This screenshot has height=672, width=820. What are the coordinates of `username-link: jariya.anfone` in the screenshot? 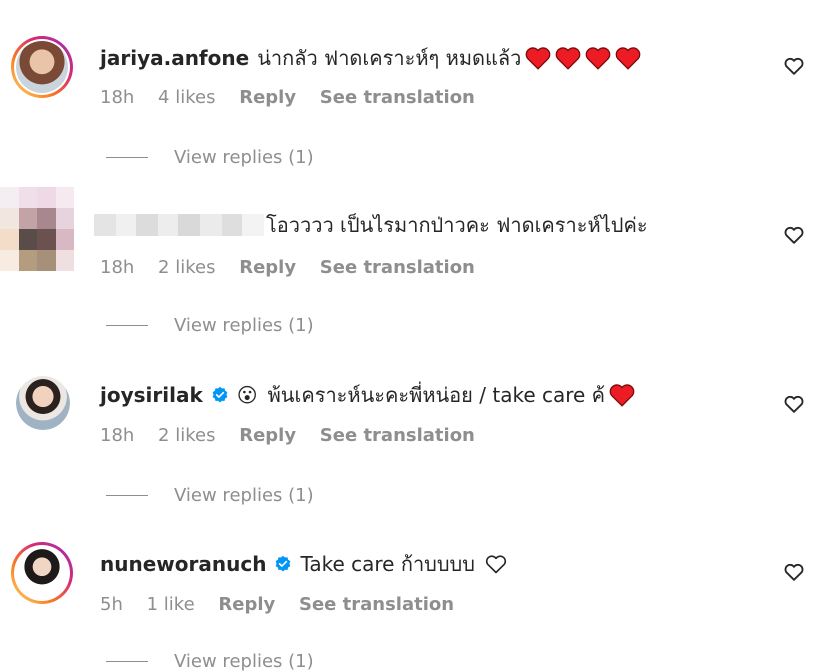 It's located at (174, 58).